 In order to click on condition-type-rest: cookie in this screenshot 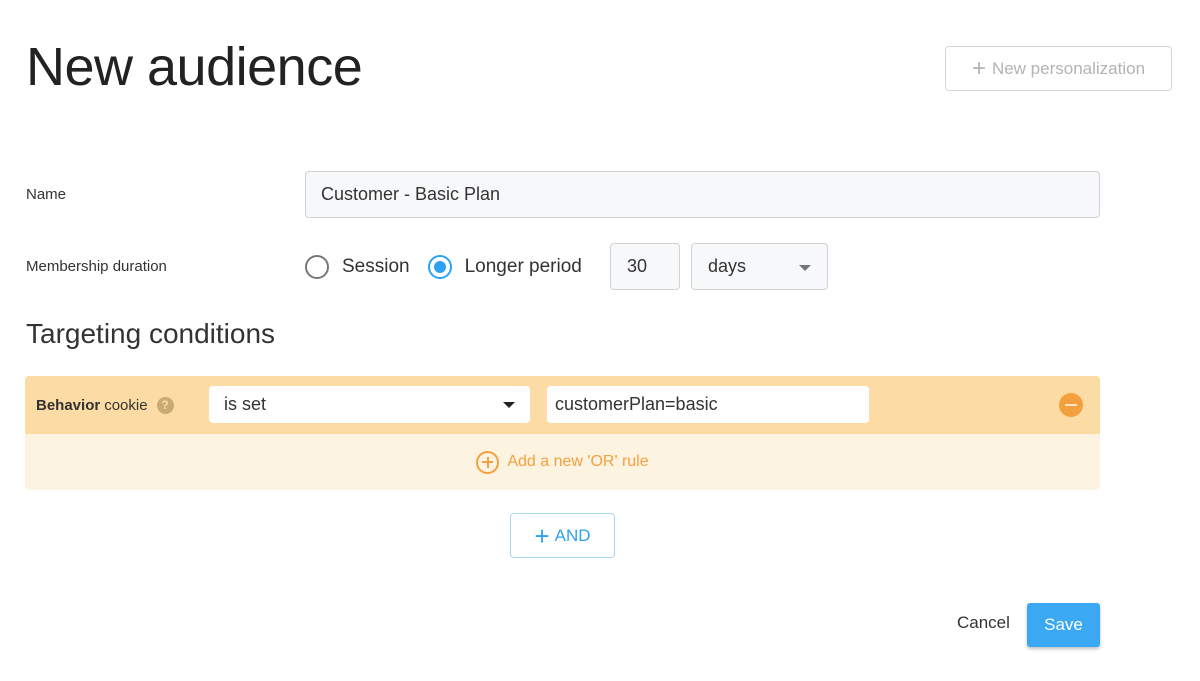, I will do `click(126, 405)`.